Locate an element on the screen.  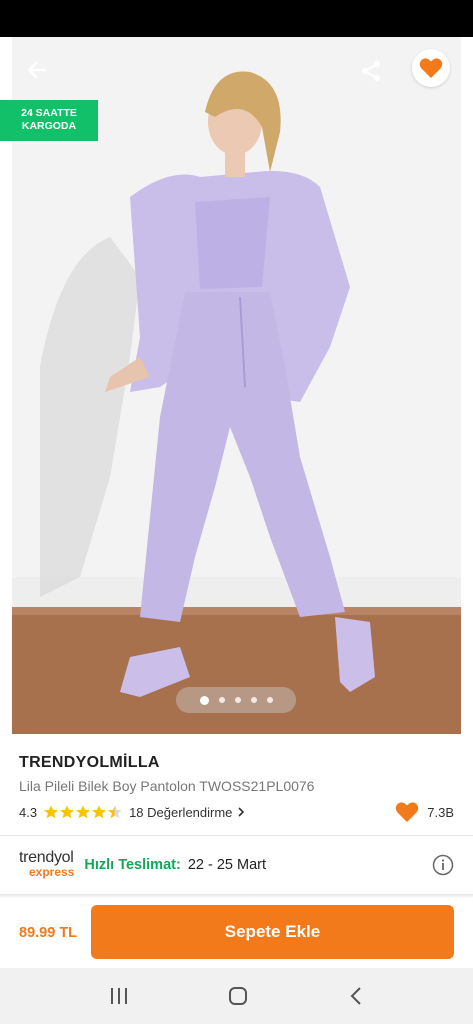
info-icon is located at coordinates (443, 865).